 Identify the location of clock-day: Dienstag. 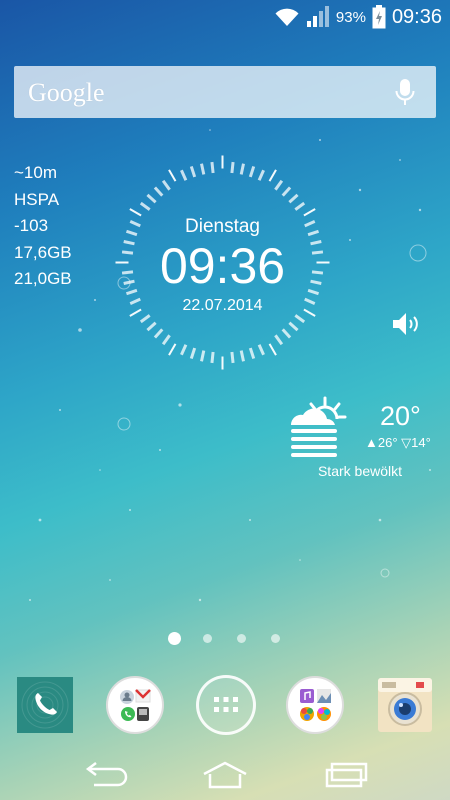
(222, 226).